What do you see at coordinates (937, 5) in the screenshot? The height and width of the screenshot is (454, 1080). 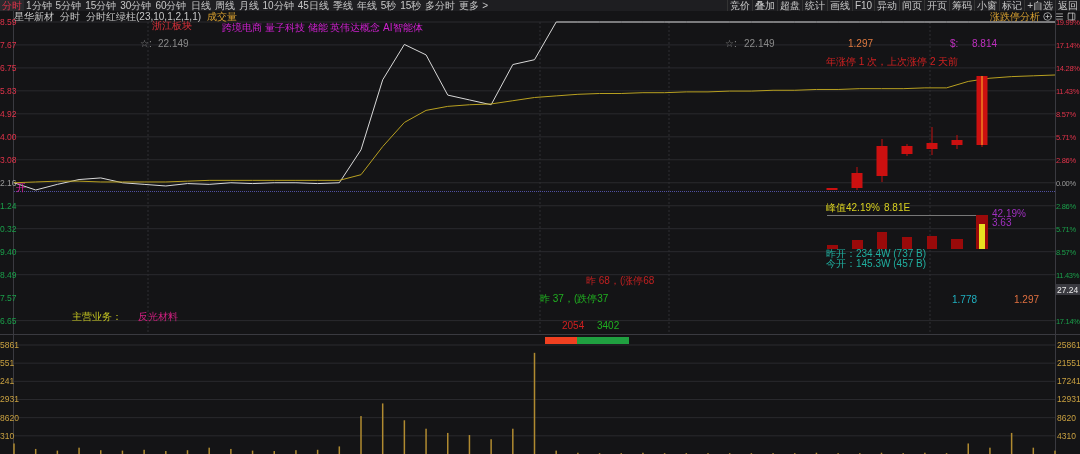 I see `toolbar-button: 开页` at bounding box center [937, 5].